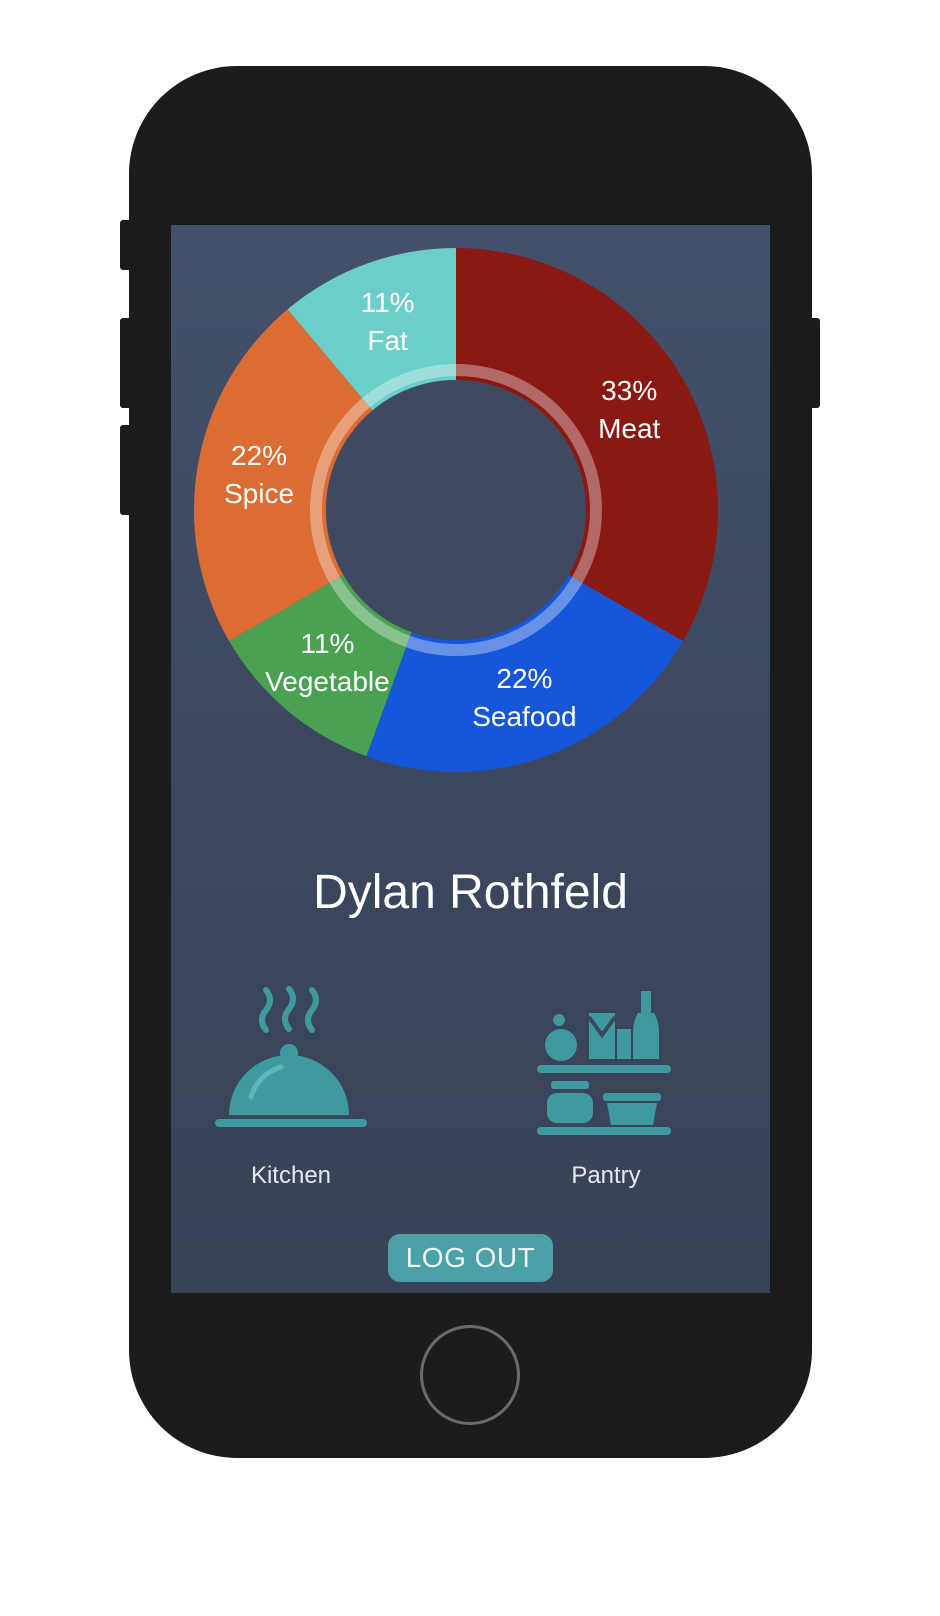  Describe the element at coordinates (606, 1175) in the screenshot. I see `pantry-label: Pantry` at that location.